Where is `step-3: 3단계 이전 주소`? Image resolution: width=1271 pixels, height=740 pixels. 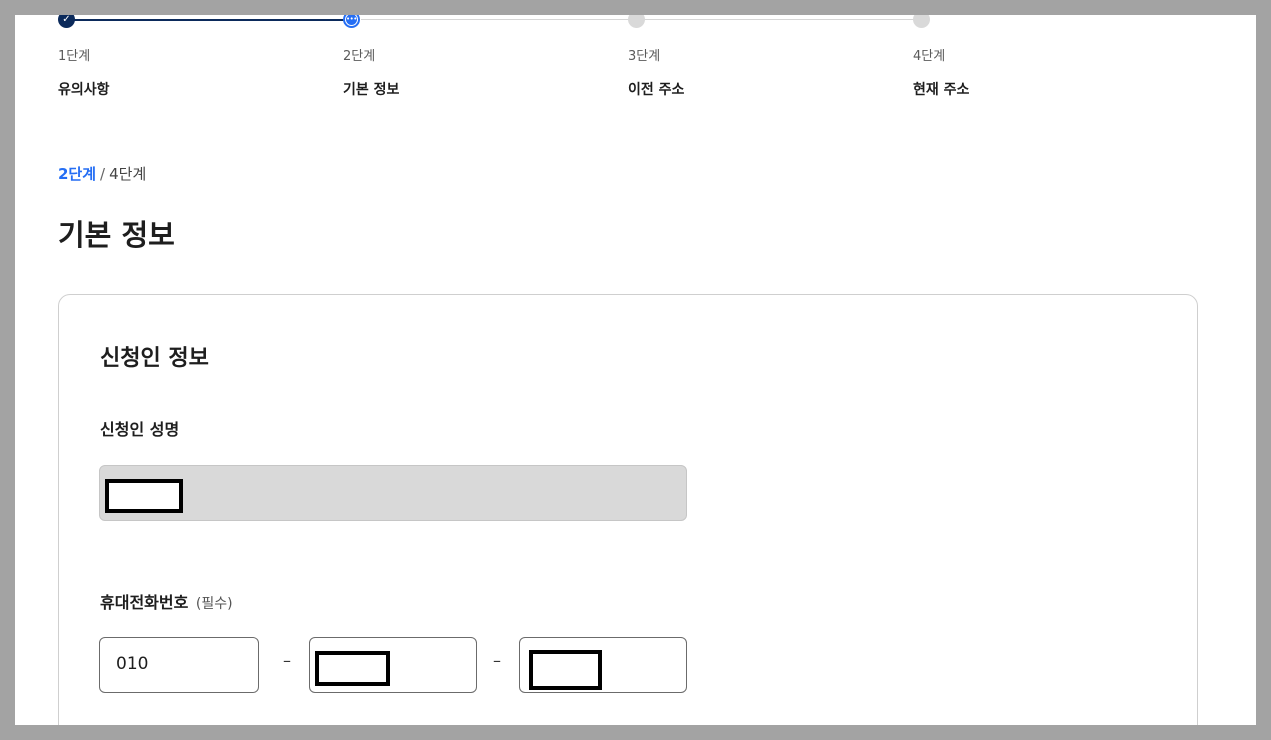
step-3: 3단계 이전 주소 is located at coordinates (753, 65).